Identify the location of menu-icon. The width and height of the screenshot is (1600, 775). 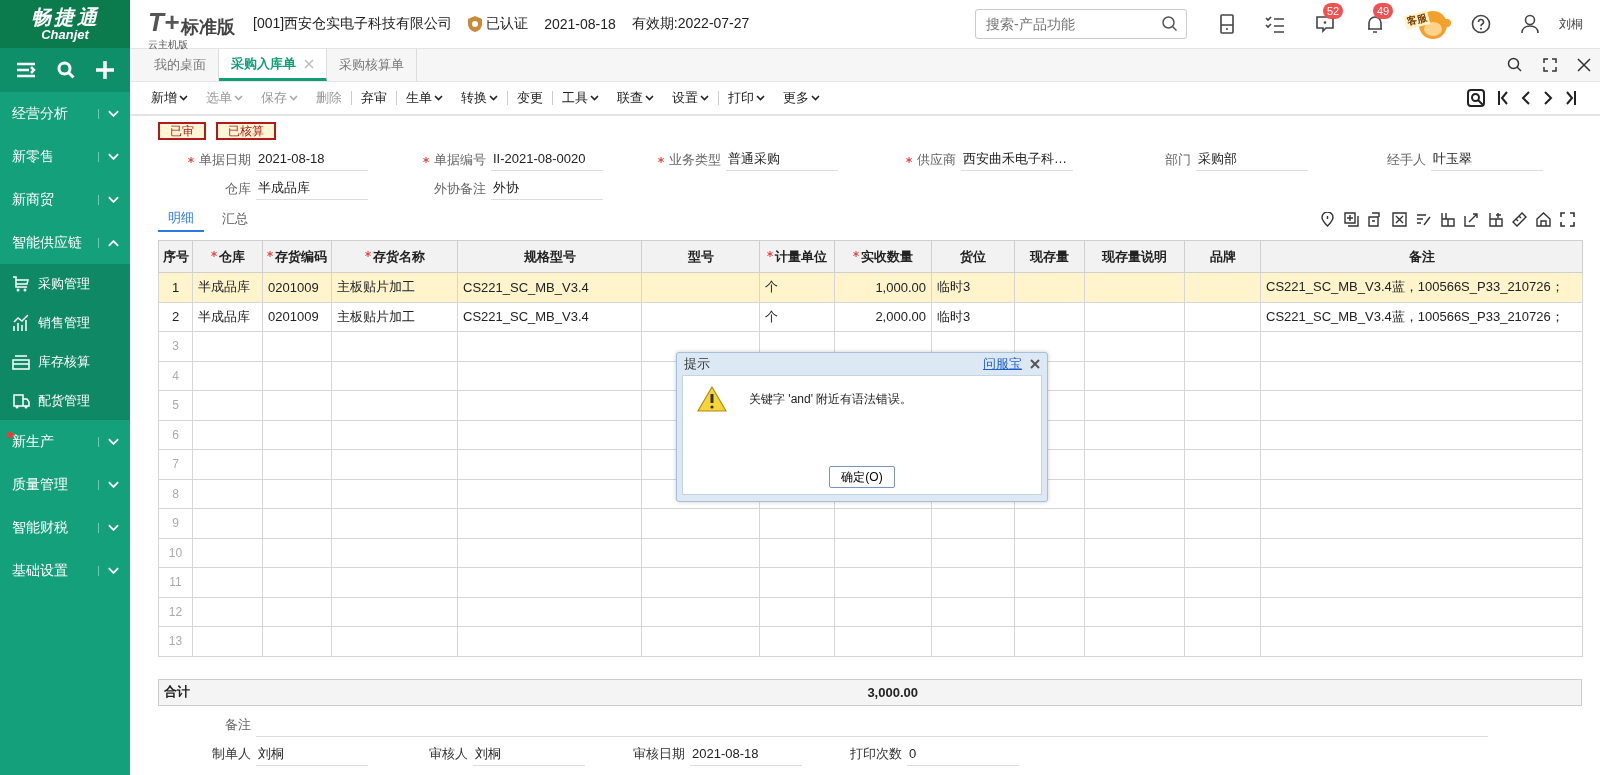
(26, 70).